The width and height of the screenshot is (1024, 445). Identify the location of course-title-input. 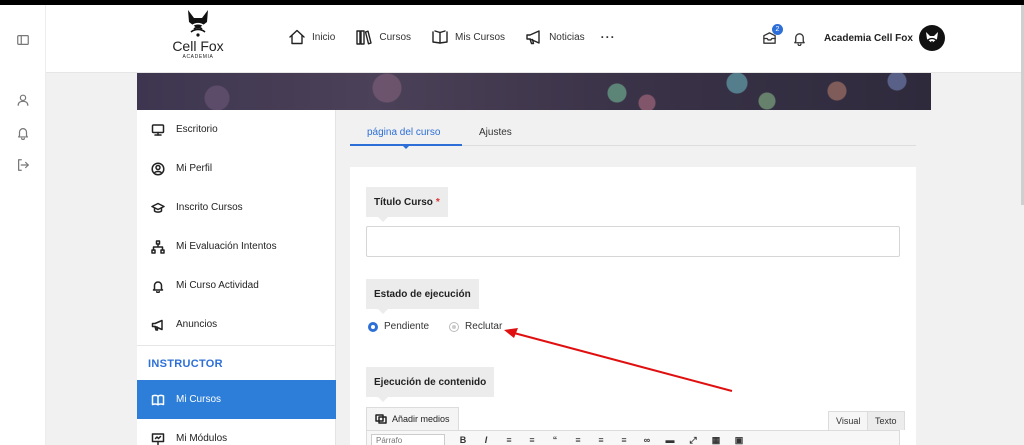
(633, 241).